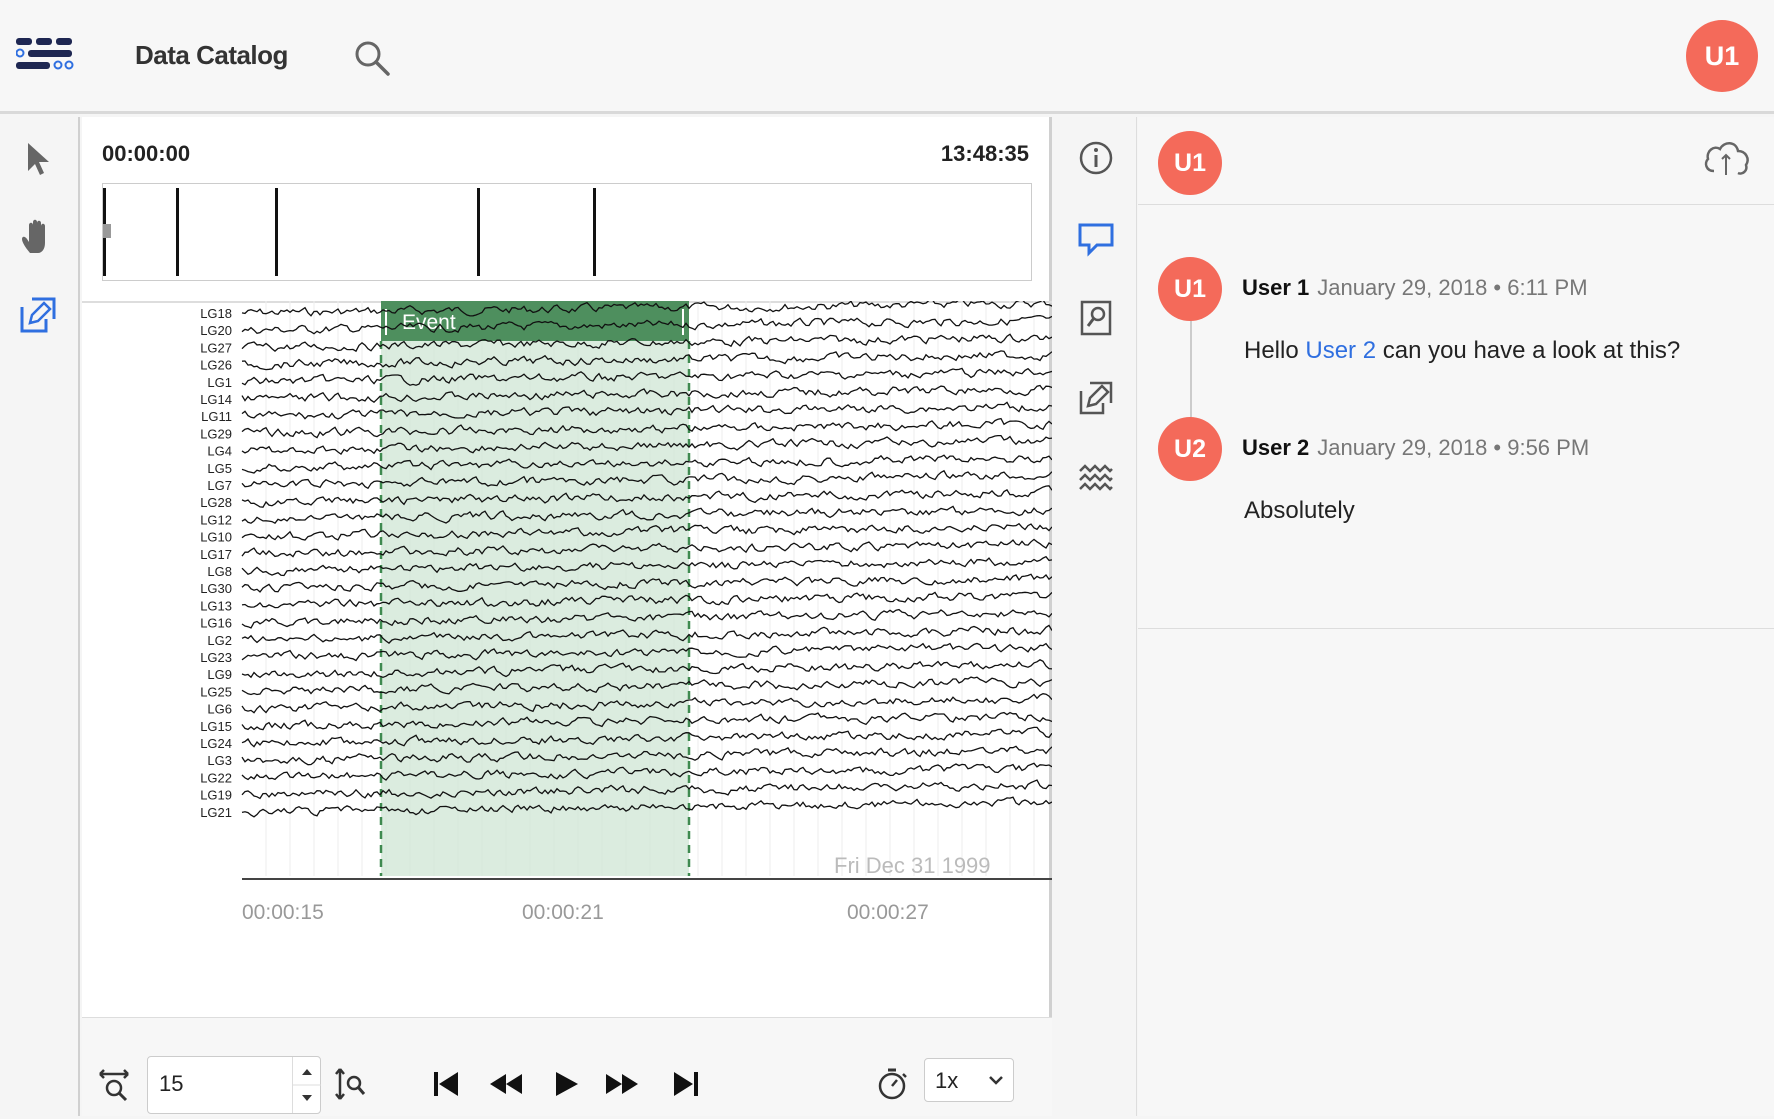  I want to click on channel-label: LG28, so click(216, 502).